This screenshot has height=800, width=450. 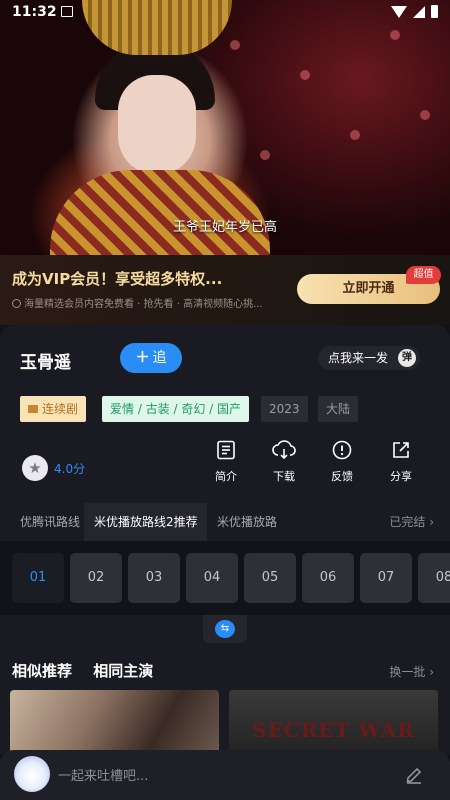 I want to click on rating: ★ 4.0分, so click(x=53, y=468).